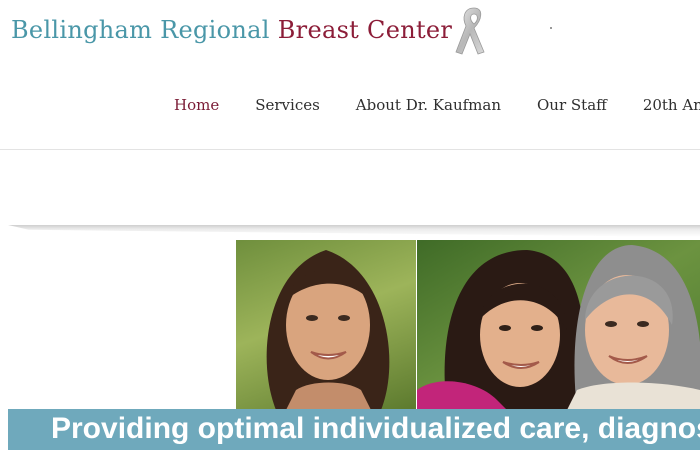 The height and width of the screenshot is (450, 700). I want to click on site-logo: Bellingham Regional Breast Center, so click(231, 30).